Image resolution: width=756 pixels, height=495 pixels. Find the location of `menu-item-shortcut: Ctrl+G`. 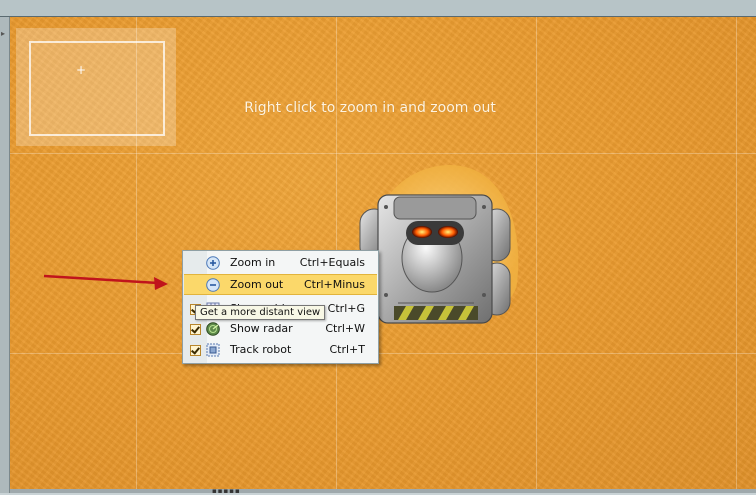

menu-item-shortcut: Ctrl+G is located at coordinates (346, 308).